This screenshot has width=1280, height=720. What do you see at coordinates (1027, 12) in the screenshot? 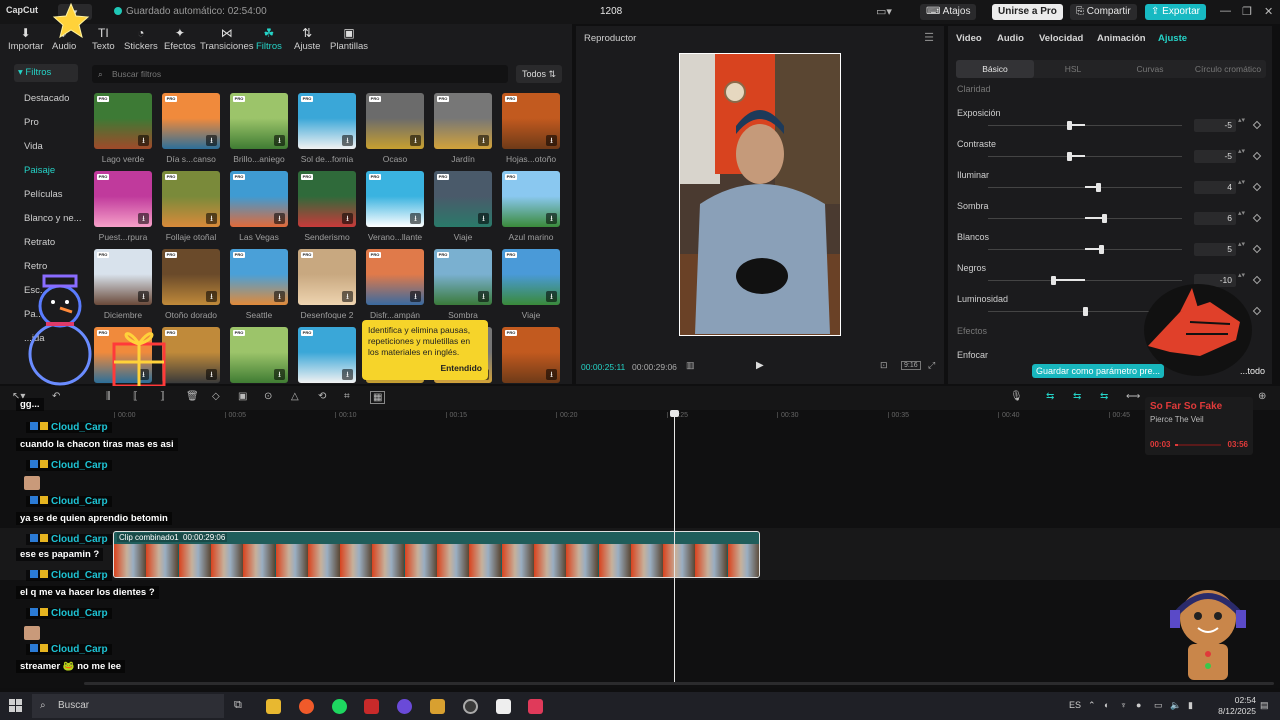
I see `join-pro-button: Unirse a Pro` at bounding box center [1027, 12].